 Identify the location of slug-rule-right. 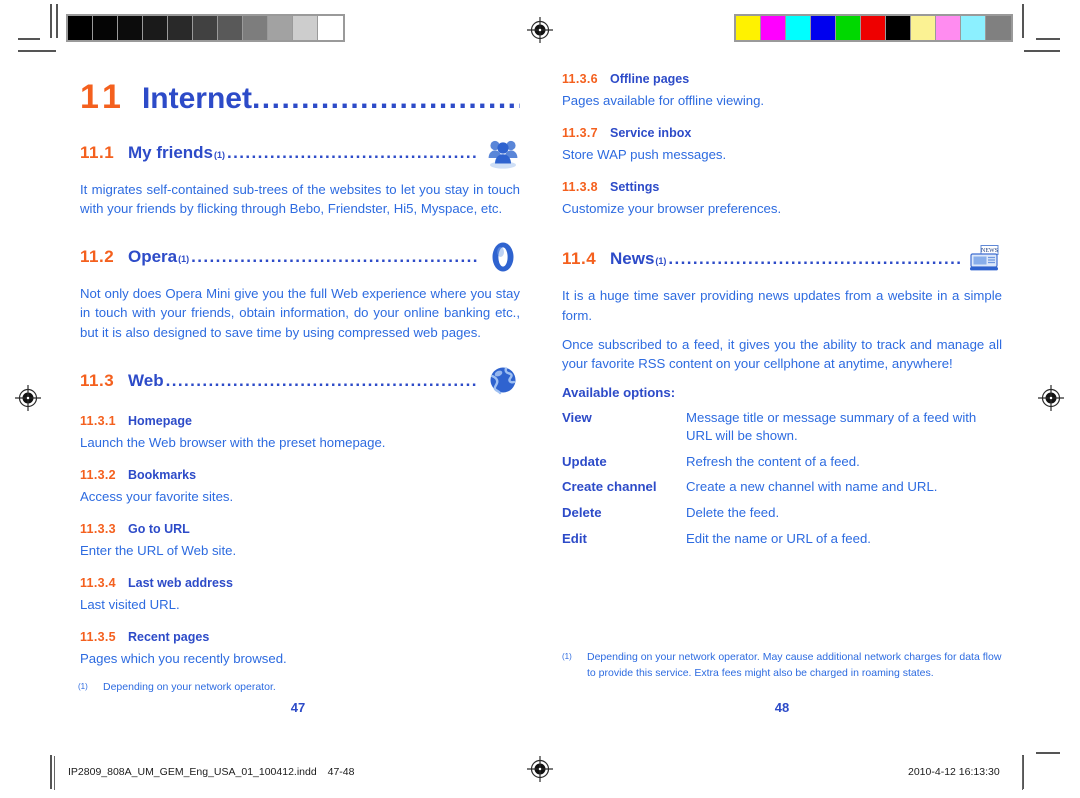
(1022, 773).